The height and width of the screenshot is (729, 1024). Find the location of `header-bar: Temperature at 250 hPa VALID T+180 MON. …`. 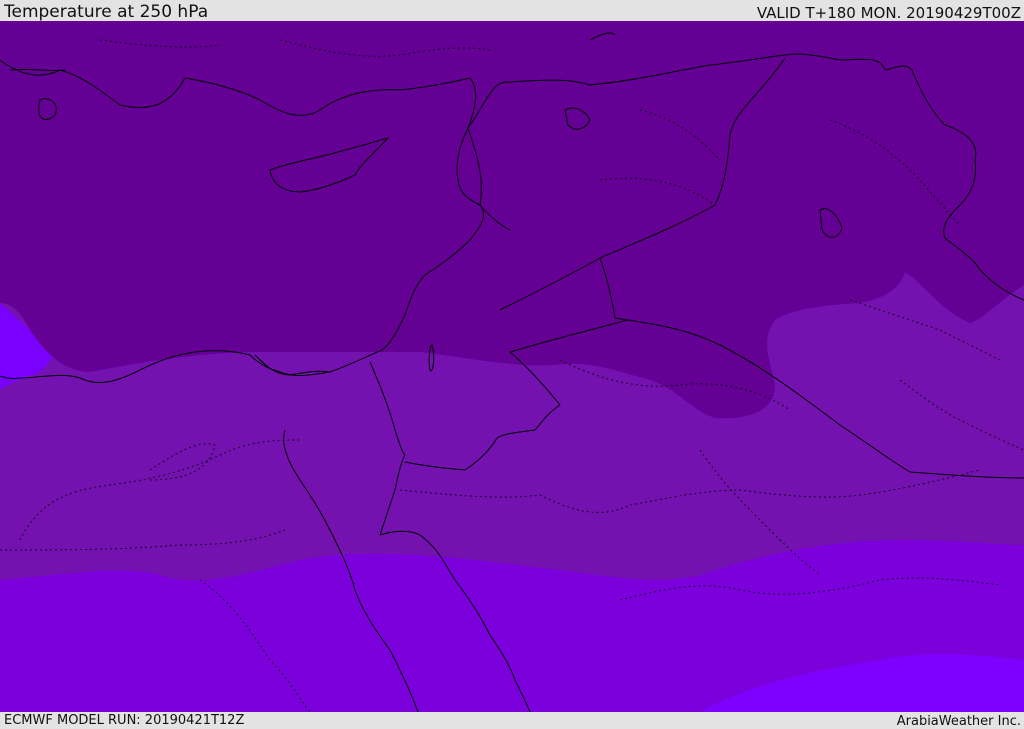

header-bar: Temperature at 250 hPa VALID T+180 MON. … is located at coordinates (512, 10).